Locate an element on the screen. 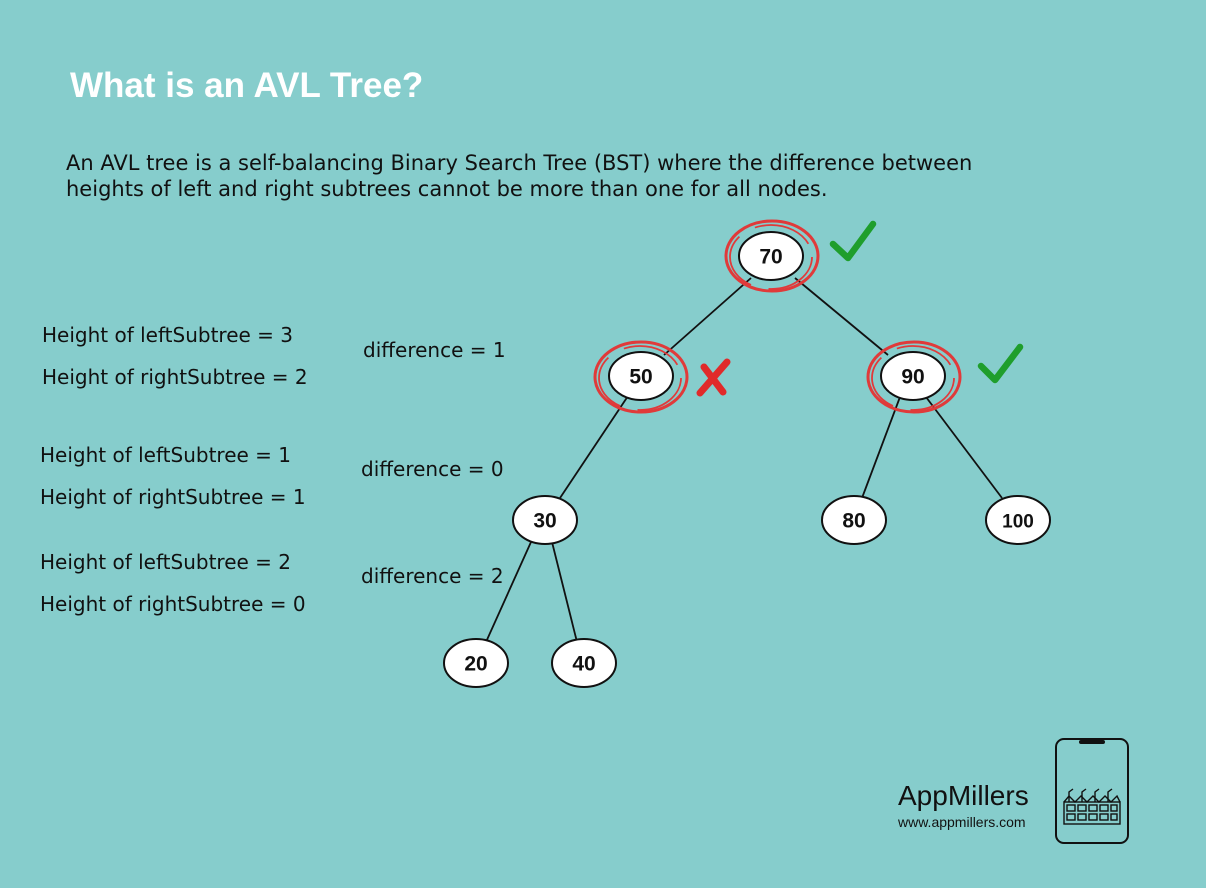  tree-node-50: 50 is located at coordinates (641, 376).